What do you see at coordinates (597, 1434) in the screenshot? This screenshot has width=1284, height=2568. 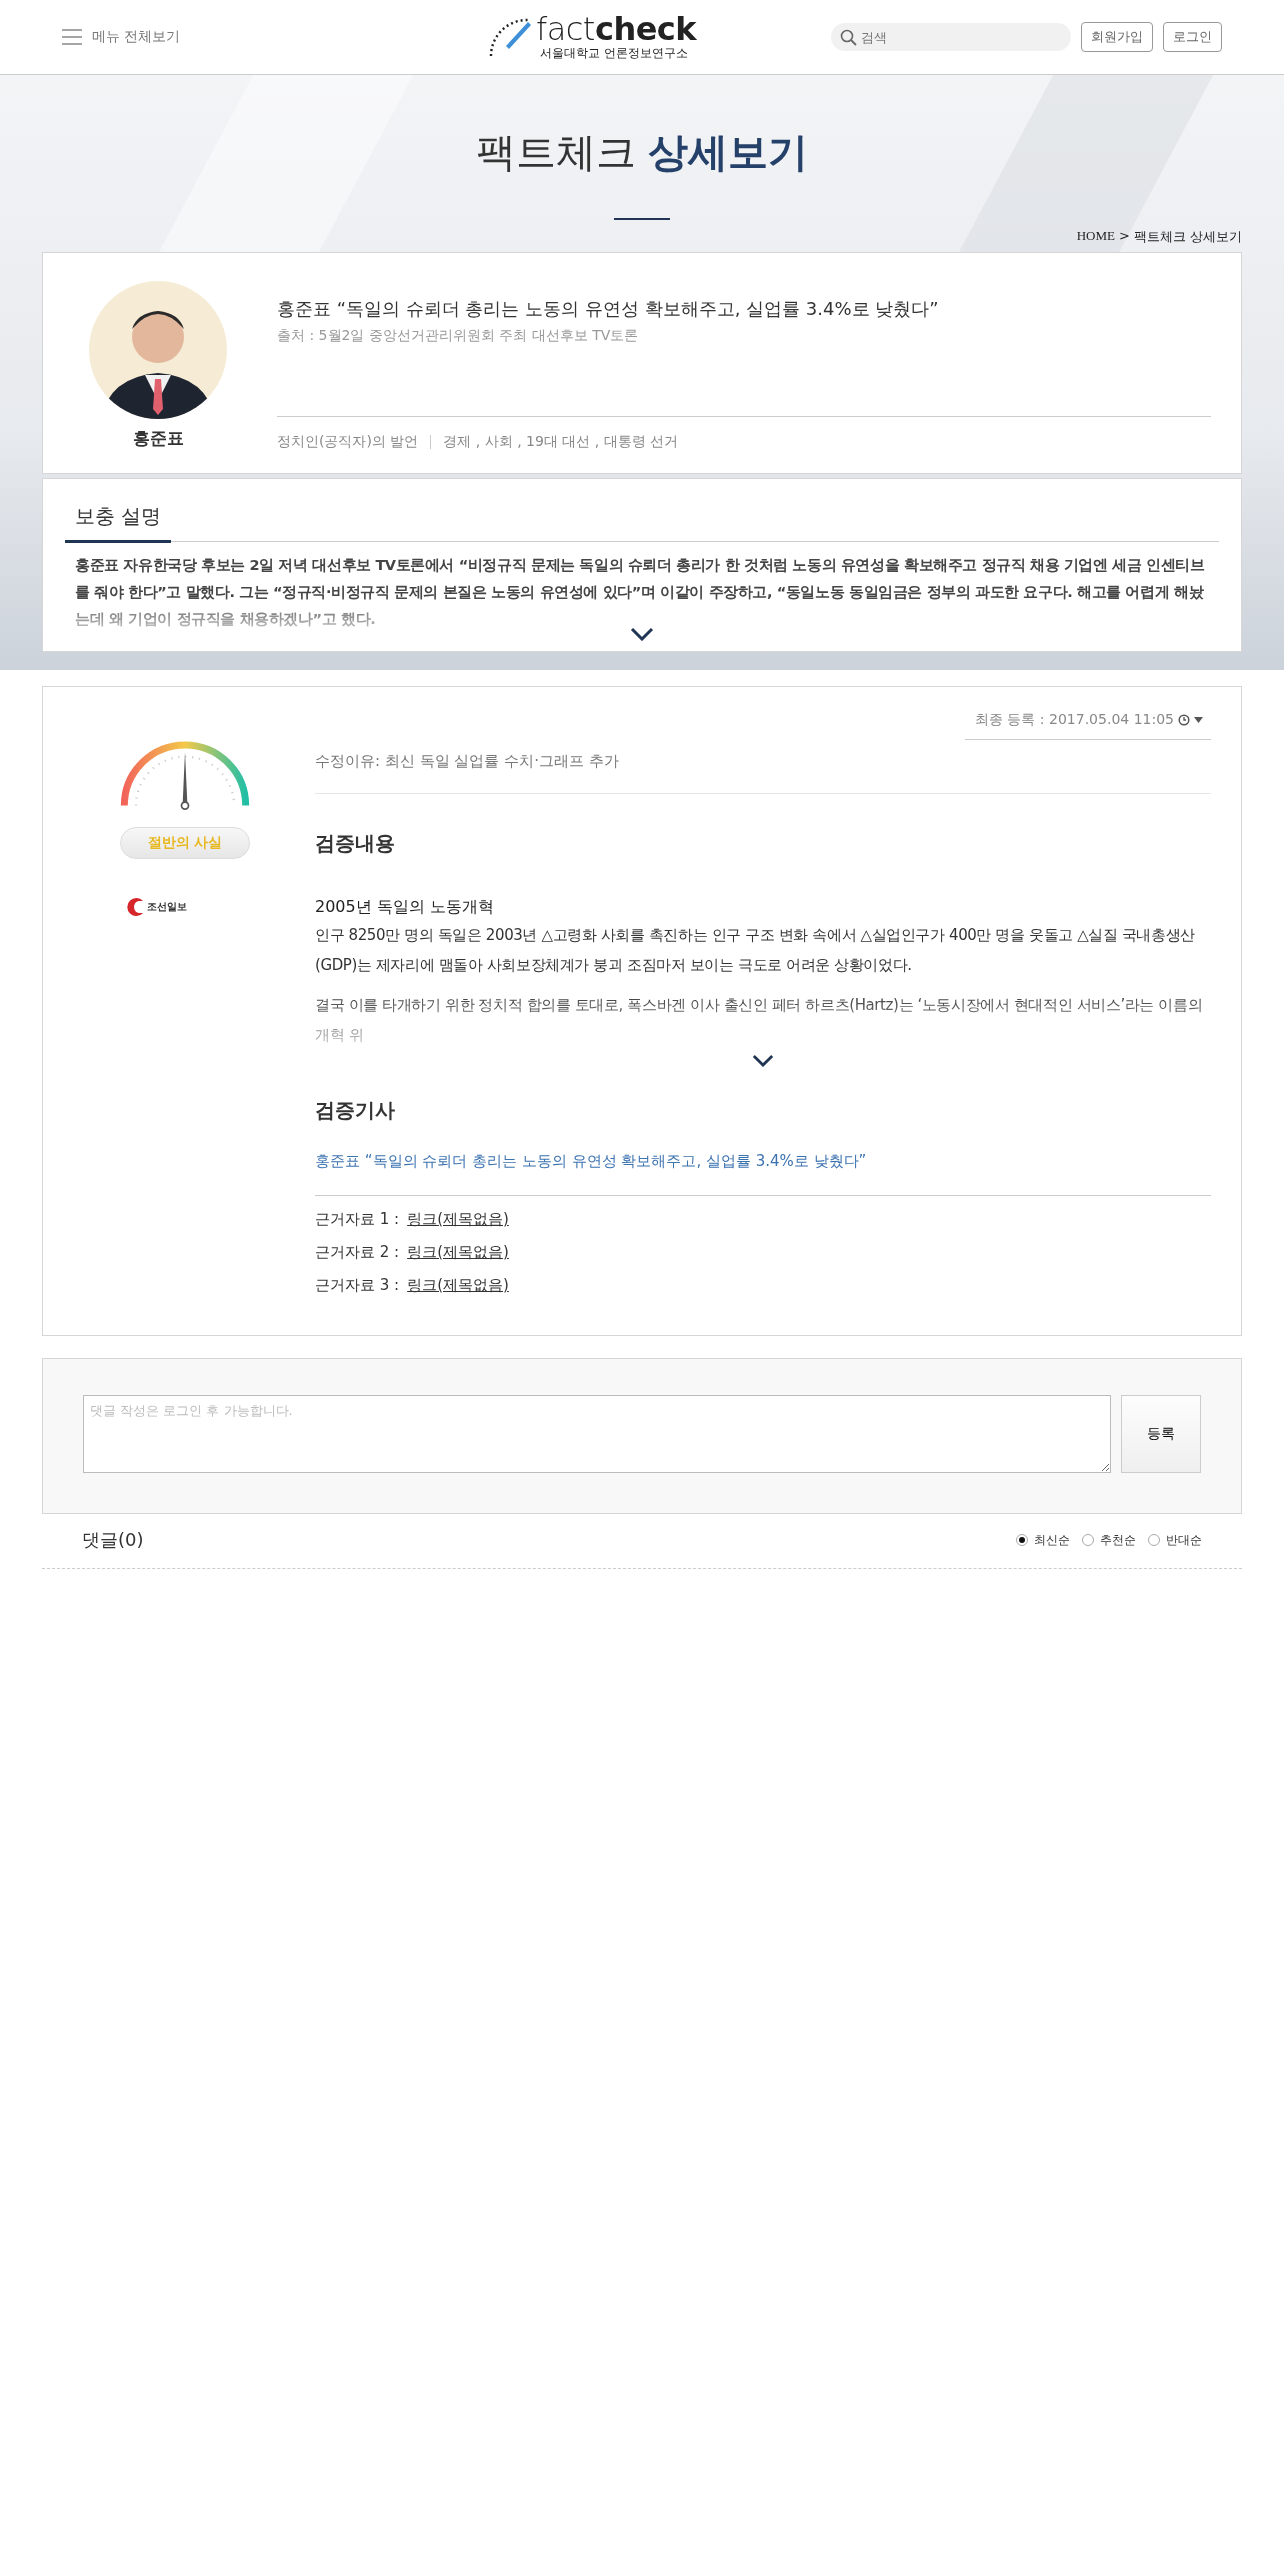 I see `comment-field: 댓글 작성은 로그인 후 가능합니다.` at bounding box center [597, 1434].